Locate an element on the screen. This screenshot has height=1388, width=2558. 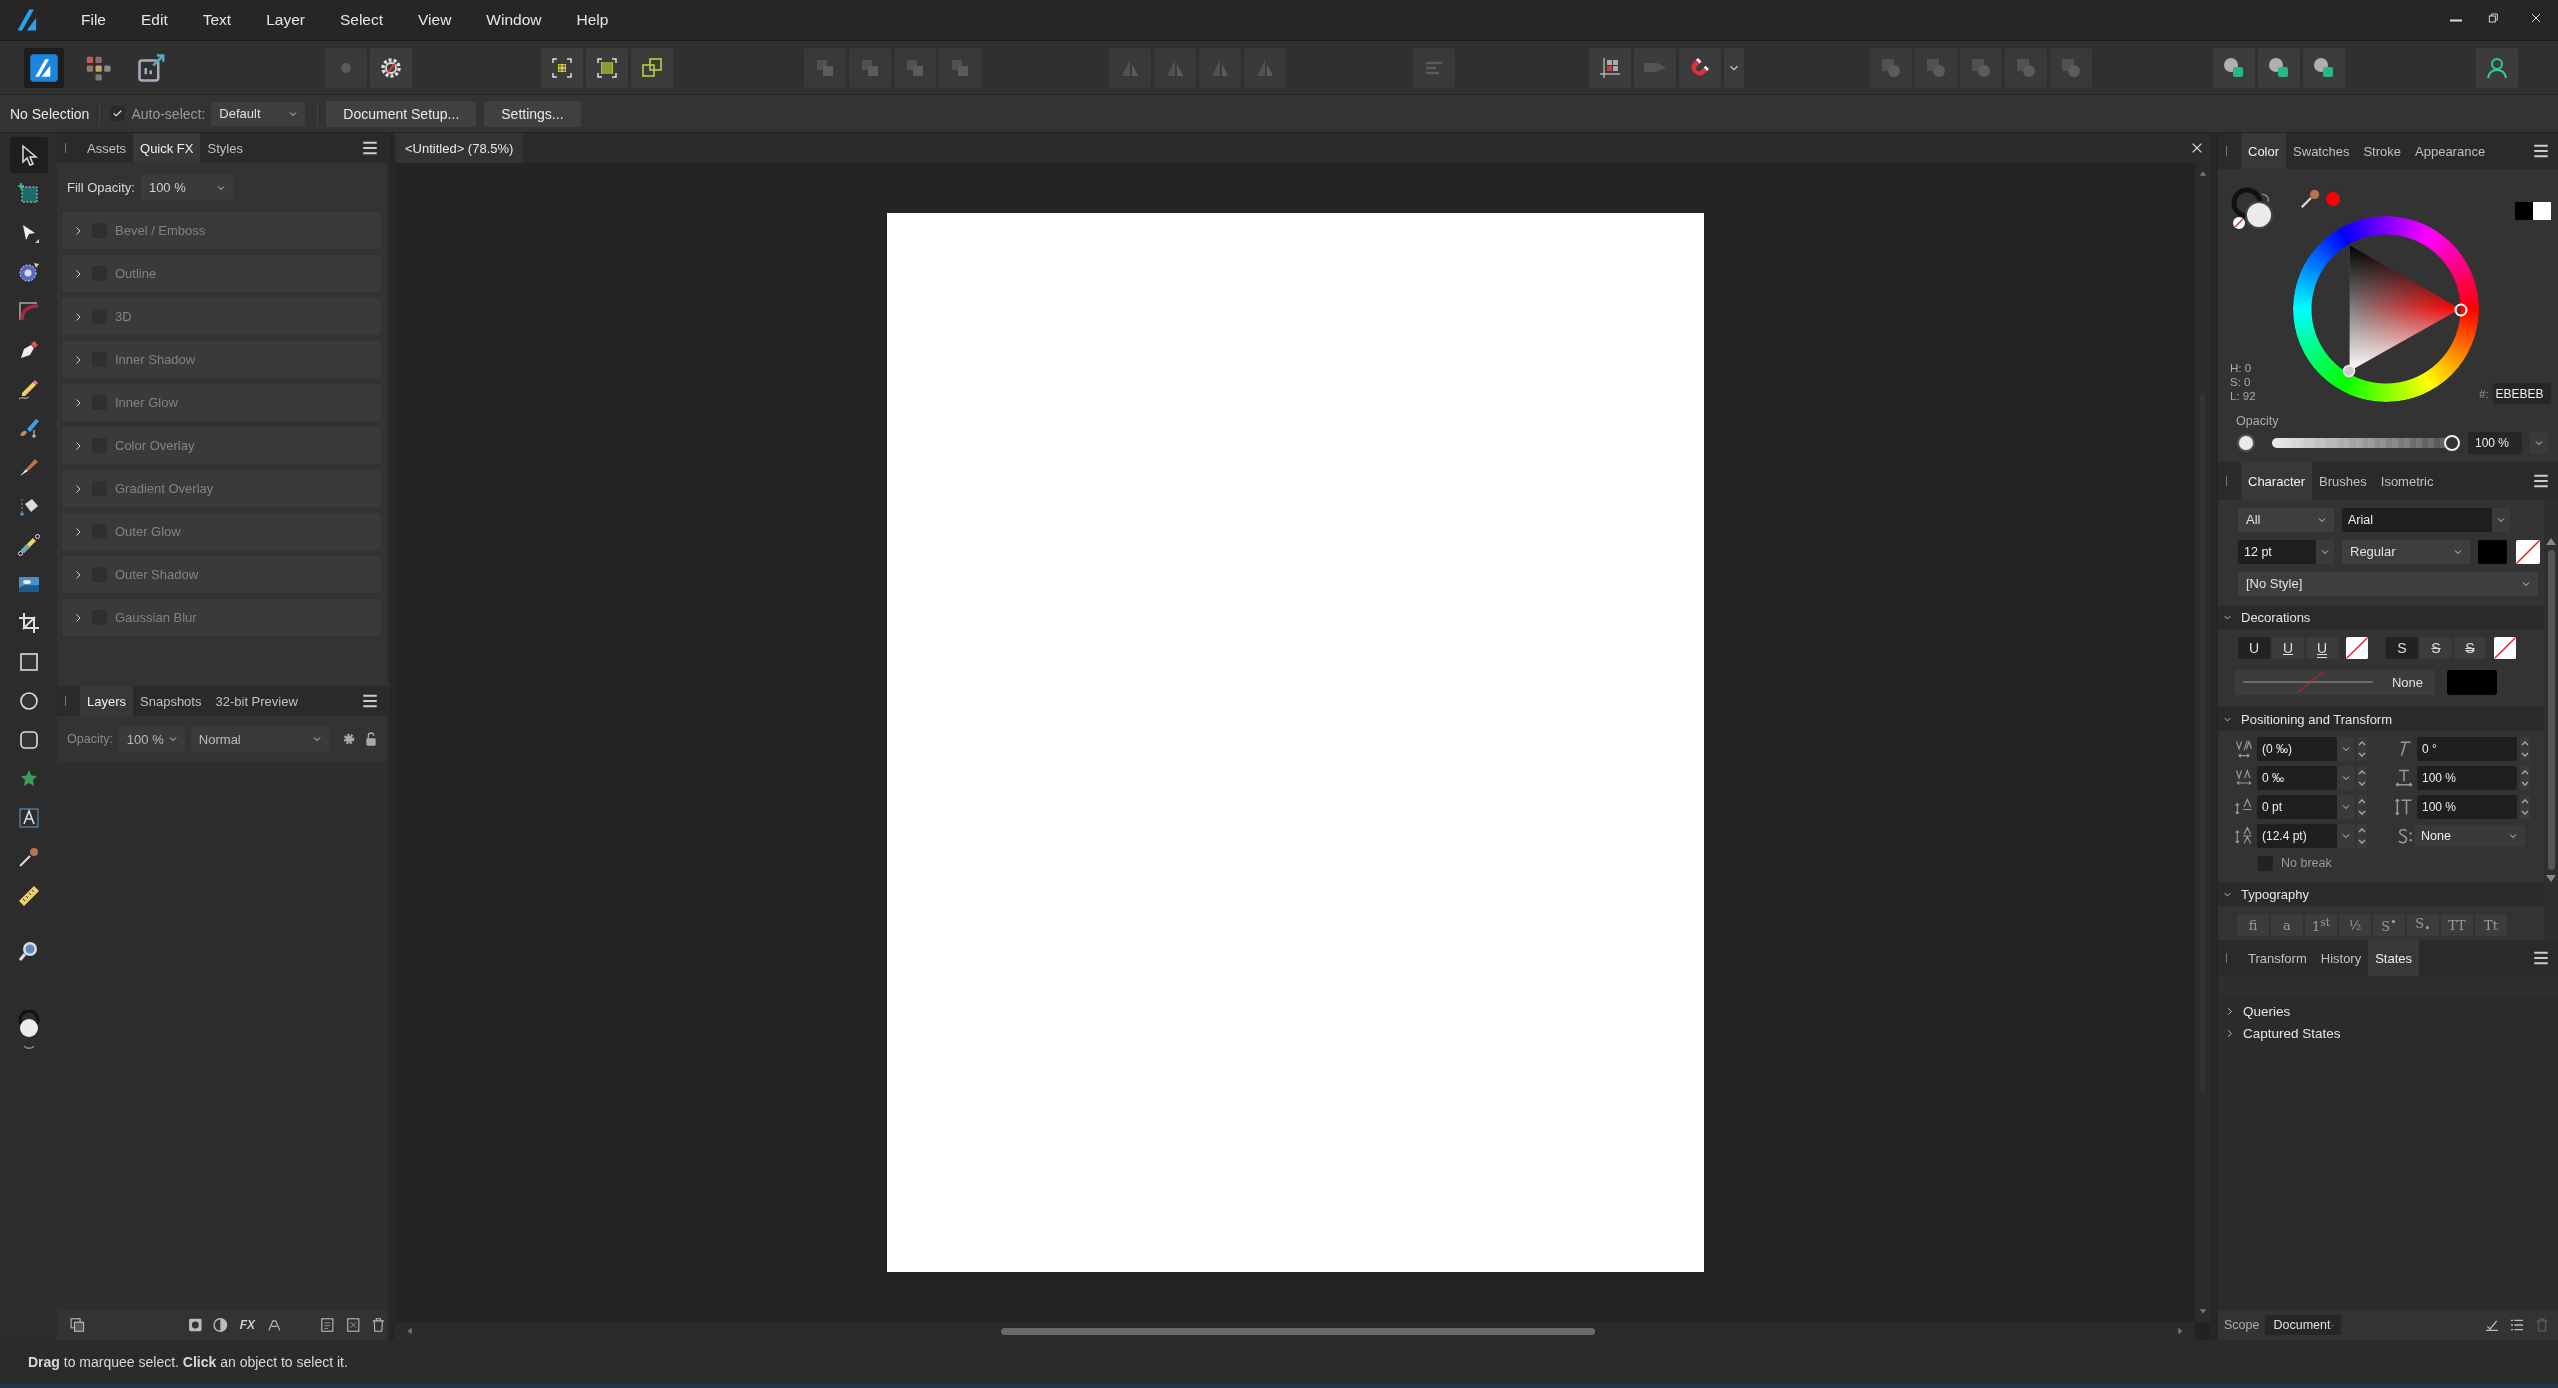
section-header: Positioning and Transform is located at coordinates (2381, 719).